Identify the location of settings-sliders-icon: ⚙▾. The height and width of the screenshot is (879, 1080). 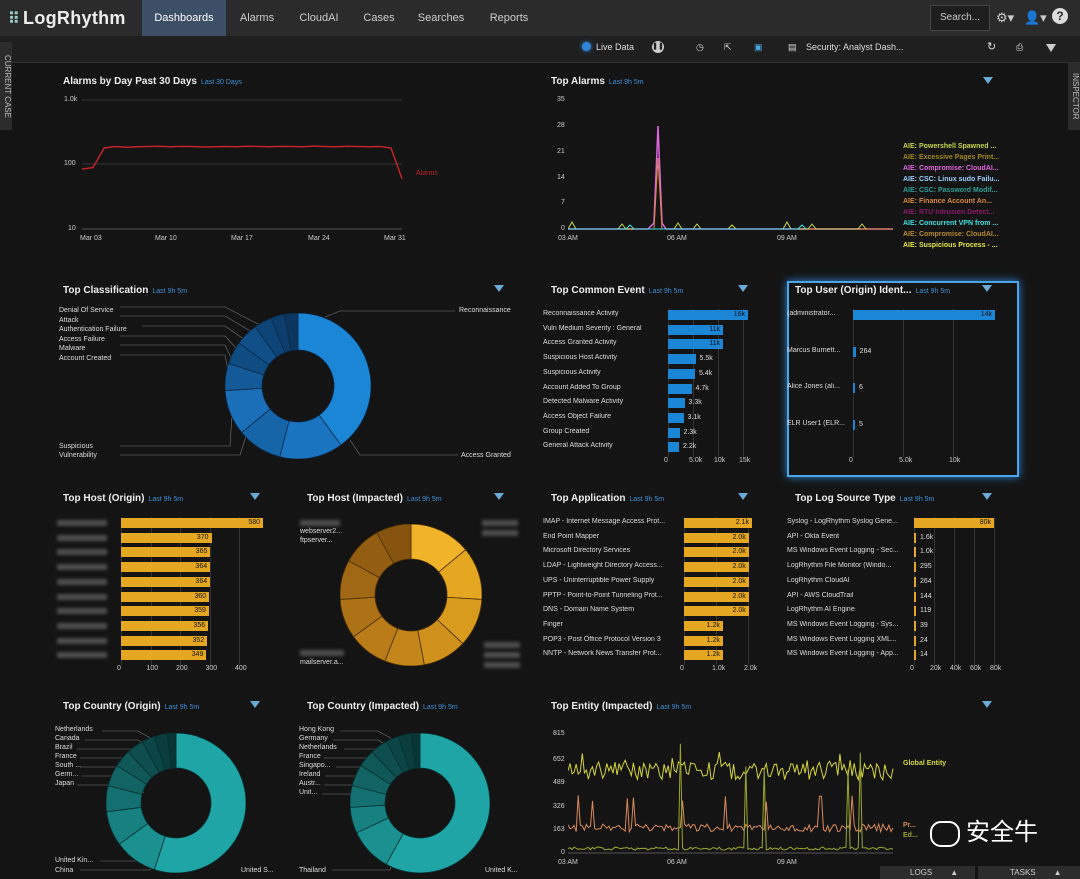
(1005, 18).